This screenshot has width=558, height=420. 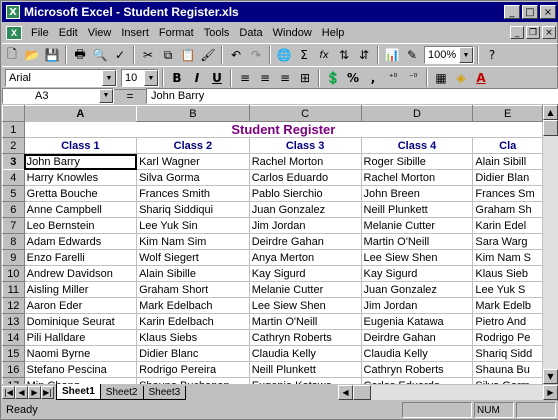 What do you see at coordinates (393, 78) in the screenshot?
I see `increase-decimal-icon: ⁺⁰` at bounding box center [393, 78].